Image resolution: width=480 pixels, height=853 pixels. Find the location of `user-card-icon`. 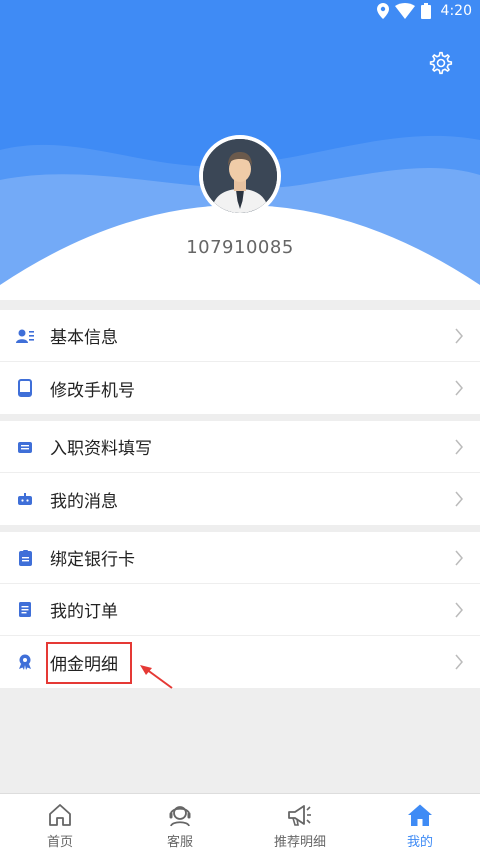

user-card-icon is located at coordinates (25, 336).